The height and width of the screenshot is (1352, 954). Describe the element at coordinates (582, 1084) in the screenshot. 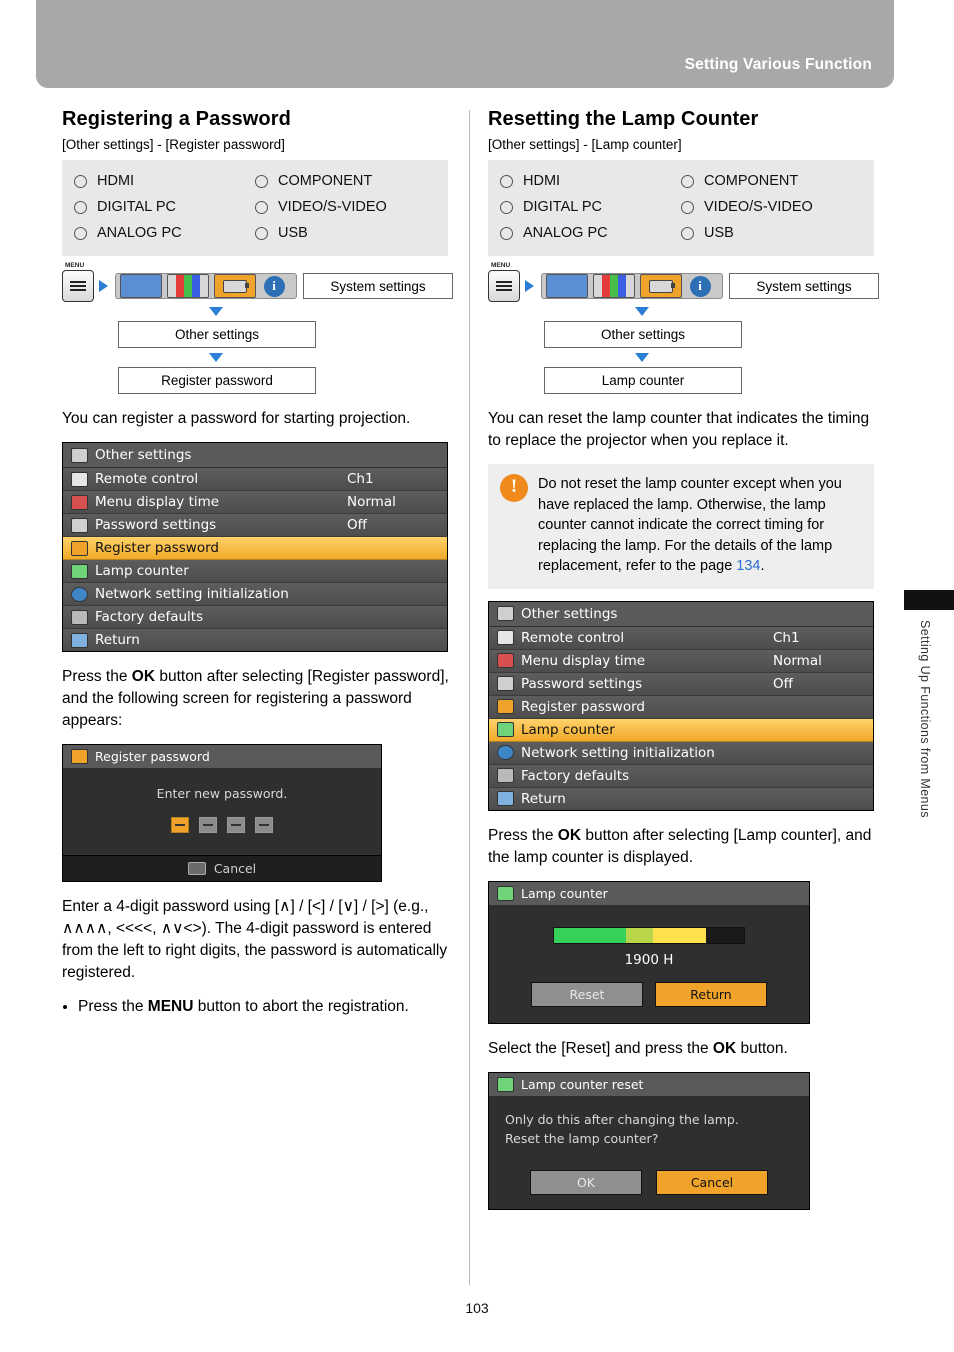

I see `dialog-title-label: Lamp counter reset` at that location.